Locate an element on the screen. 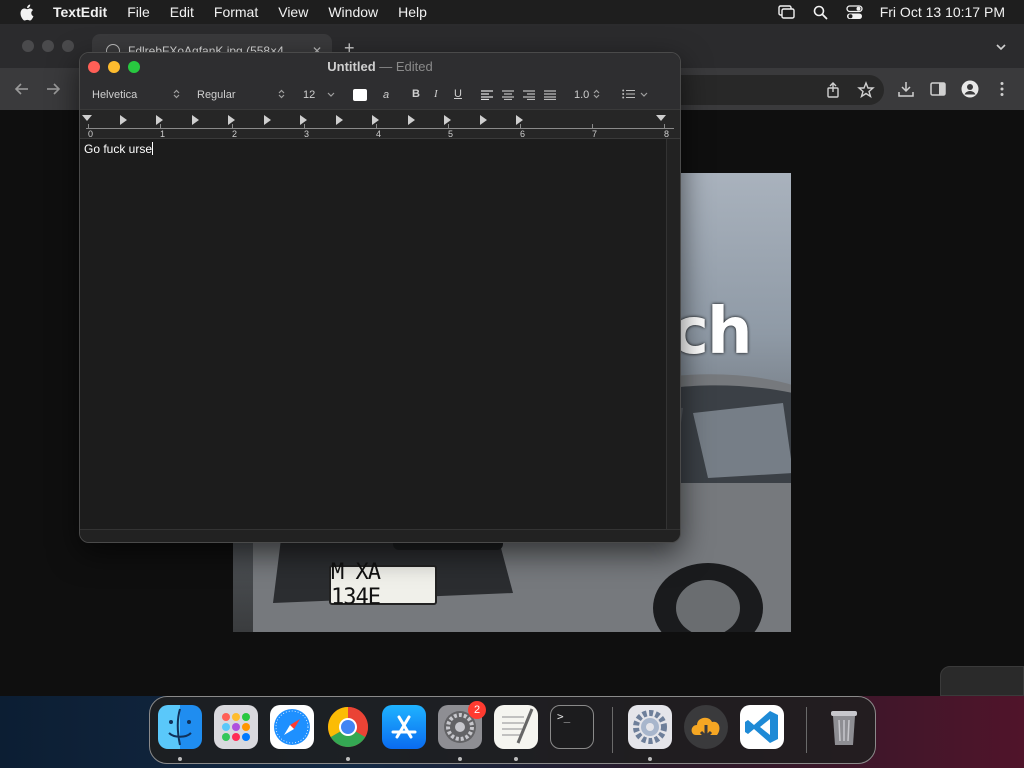  align-left-icon is located at coordinates (487, 95).